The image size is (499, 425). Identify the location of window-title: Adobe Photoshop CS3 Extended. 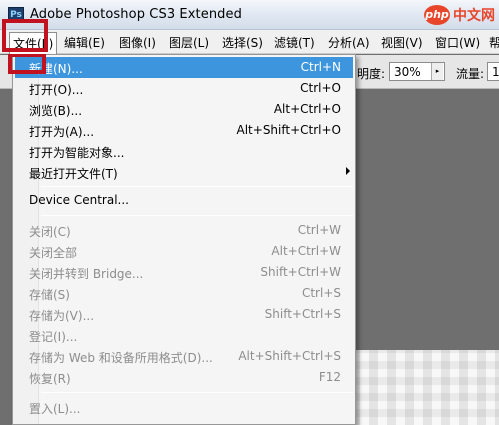
(136, 14).